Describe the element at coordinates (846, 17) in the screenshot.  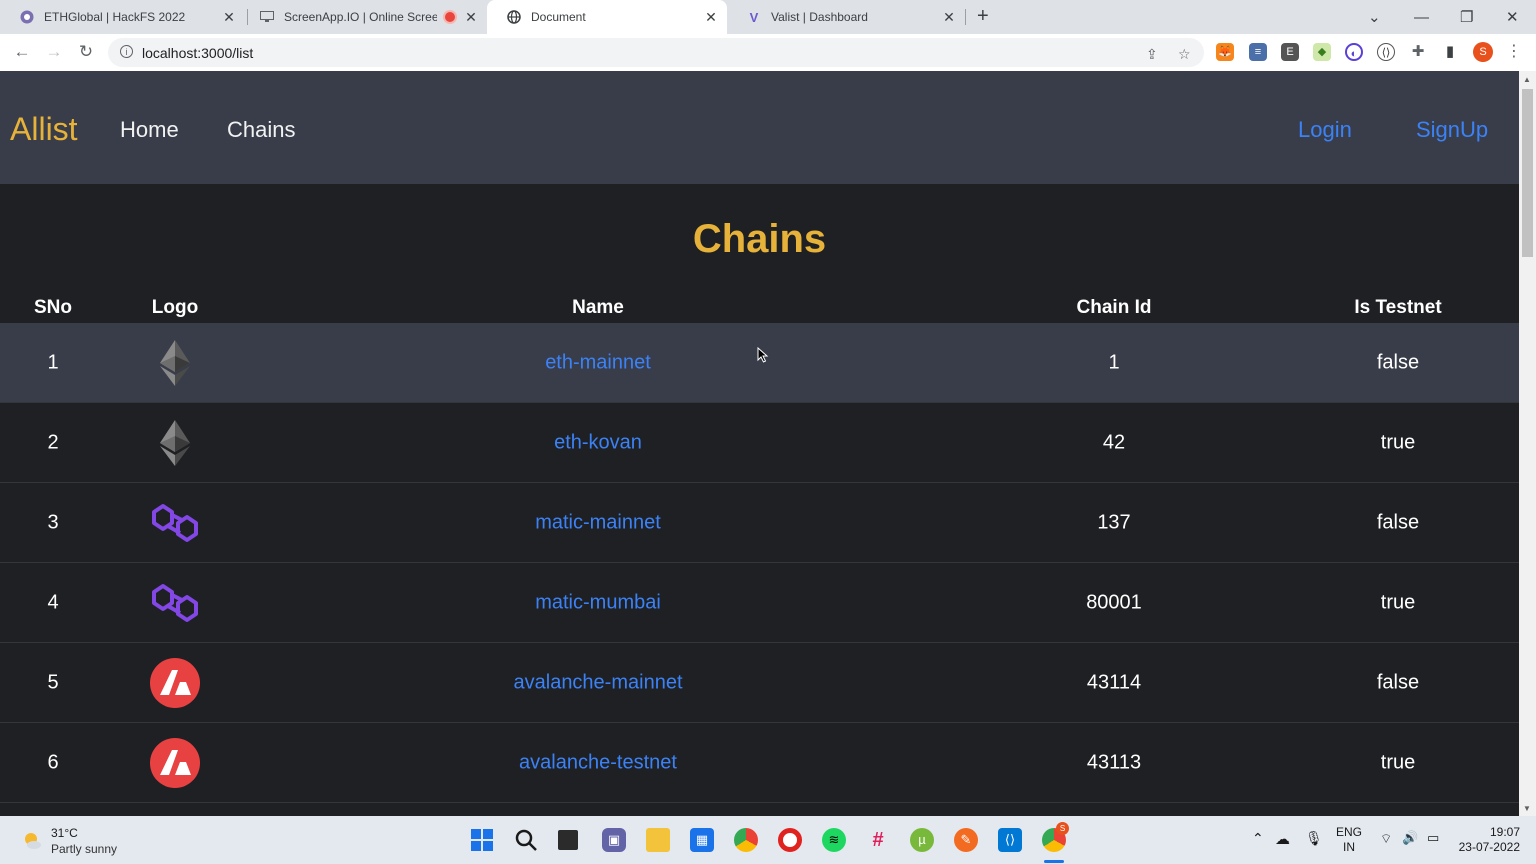
I see `tab-valist: V Valist | Dashboard ✕` at that location.